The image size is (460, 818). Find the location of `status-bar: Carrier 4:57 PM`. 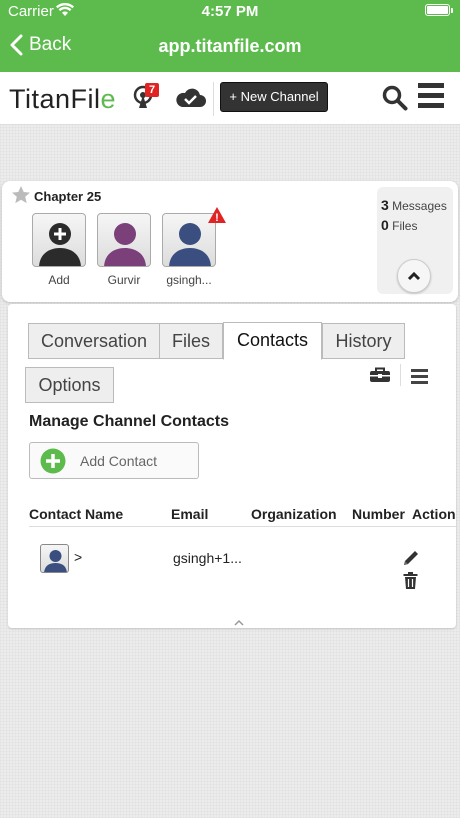

status-bar: Carrier 4:57 PM is located at coordinates (230, 12).